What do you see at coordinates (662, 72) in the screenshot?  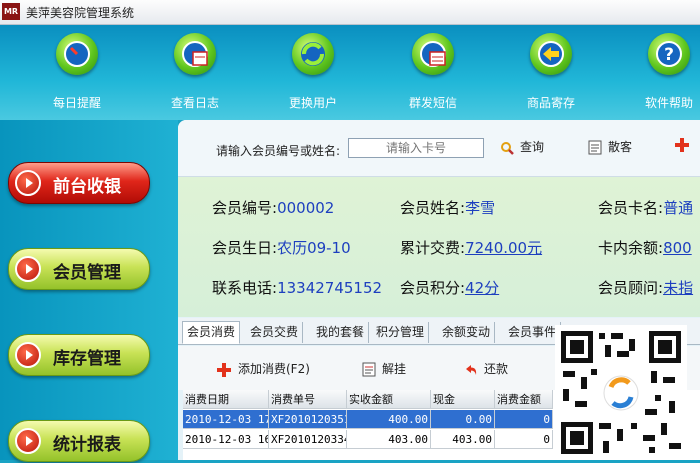 I see `toolbar-software-help: ? 软件帮助` at bounding box center [662, 72].